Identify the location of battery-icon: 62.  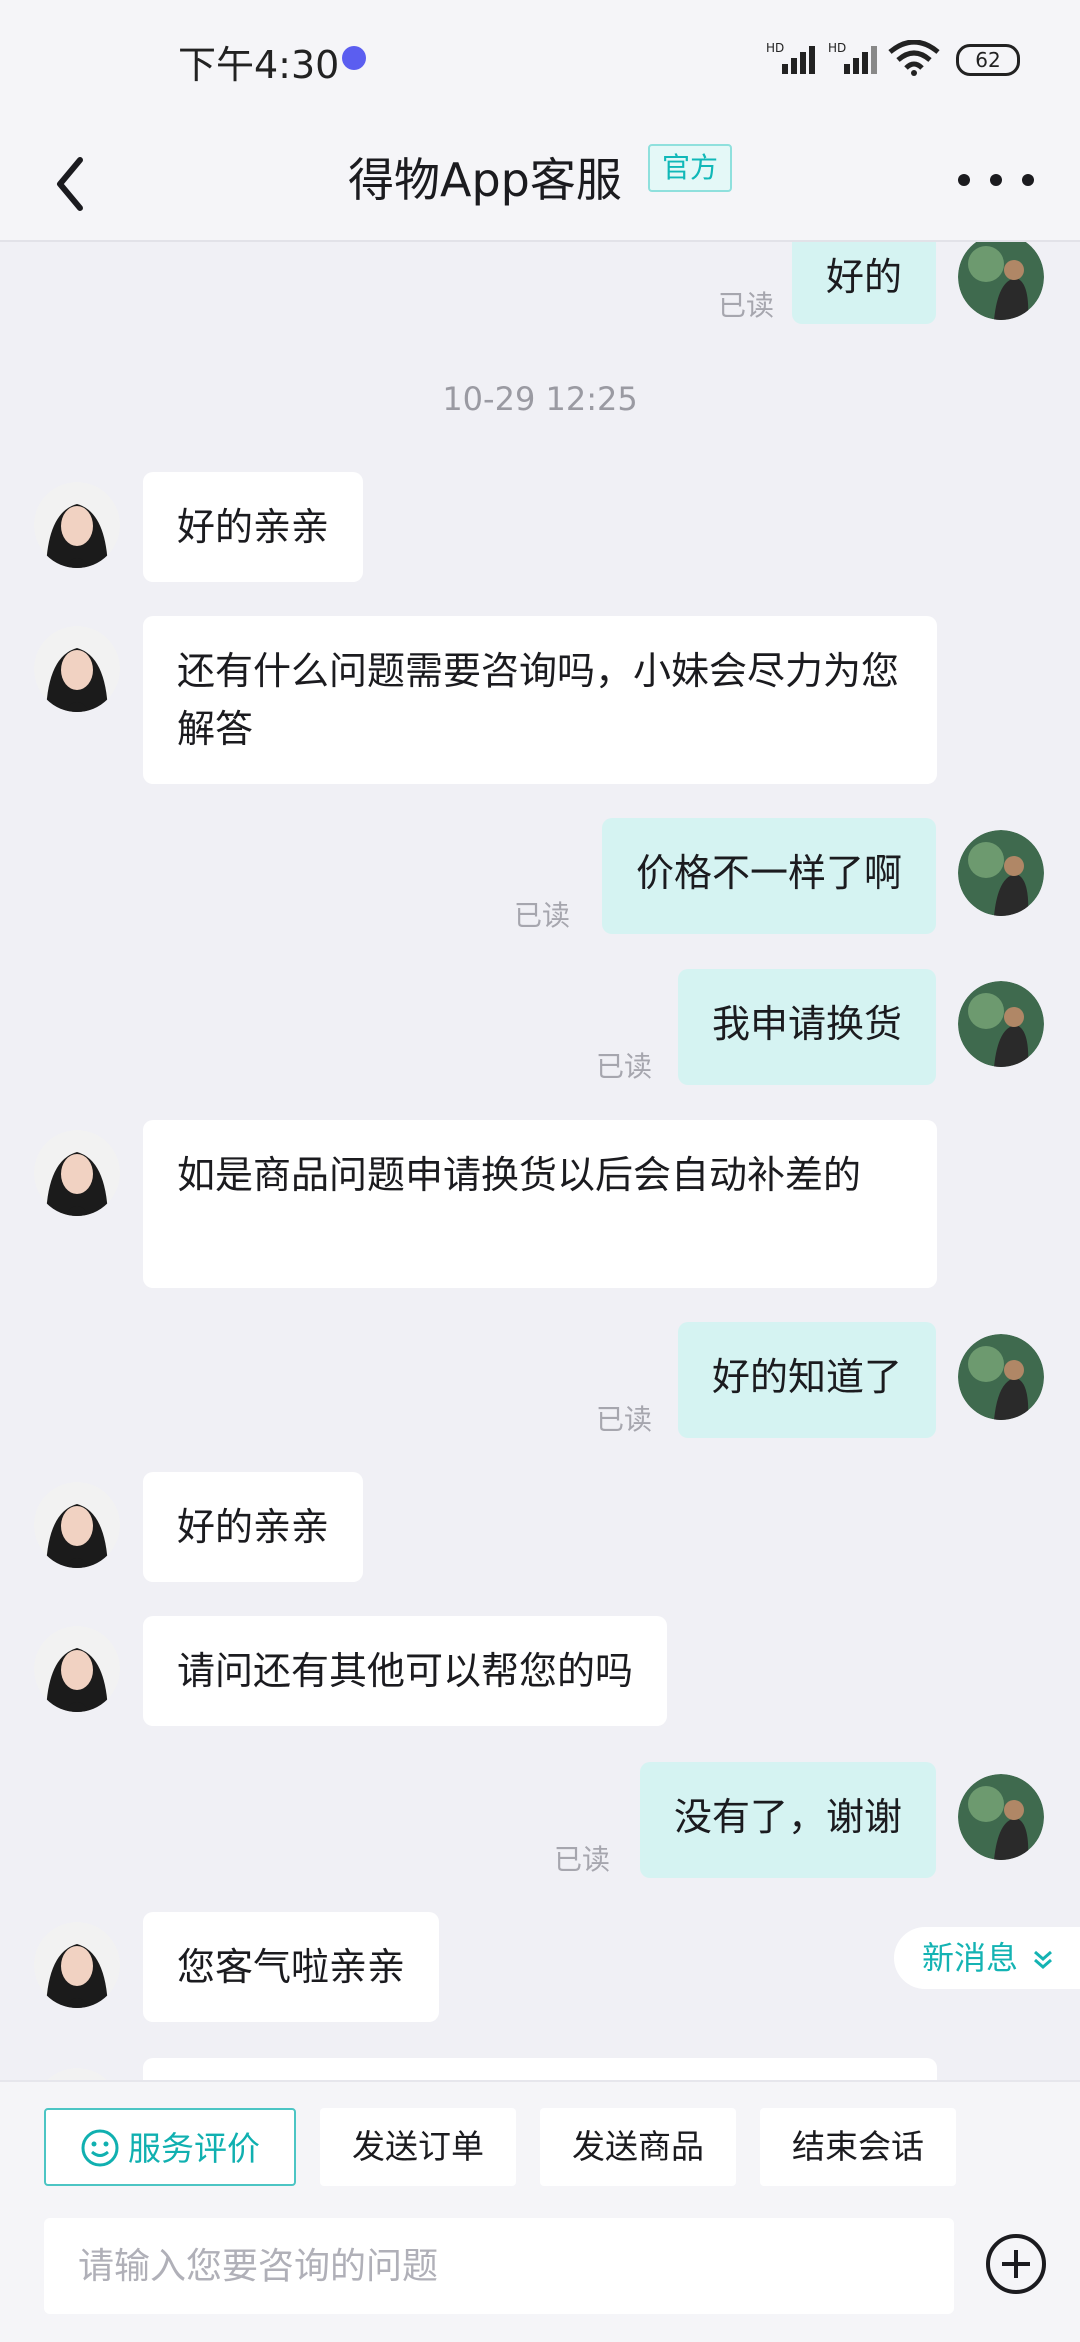
(988, 60).